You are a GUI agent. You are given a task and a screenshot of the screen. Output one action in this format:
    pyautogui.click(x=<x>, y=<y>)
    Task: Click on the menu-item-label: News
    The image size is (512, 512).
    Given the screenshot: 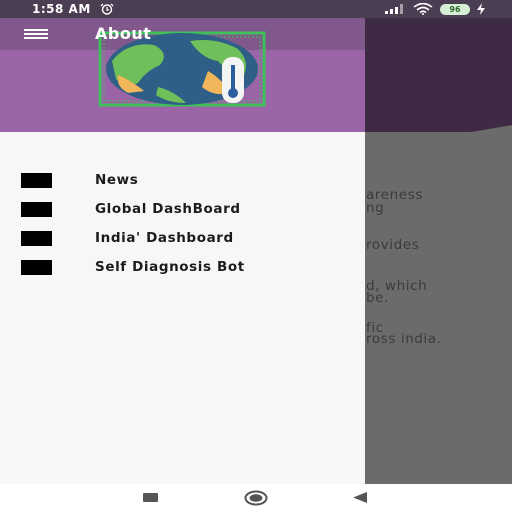 What is the action you would take?
    pyautogui.click(x=117, y=180)
    